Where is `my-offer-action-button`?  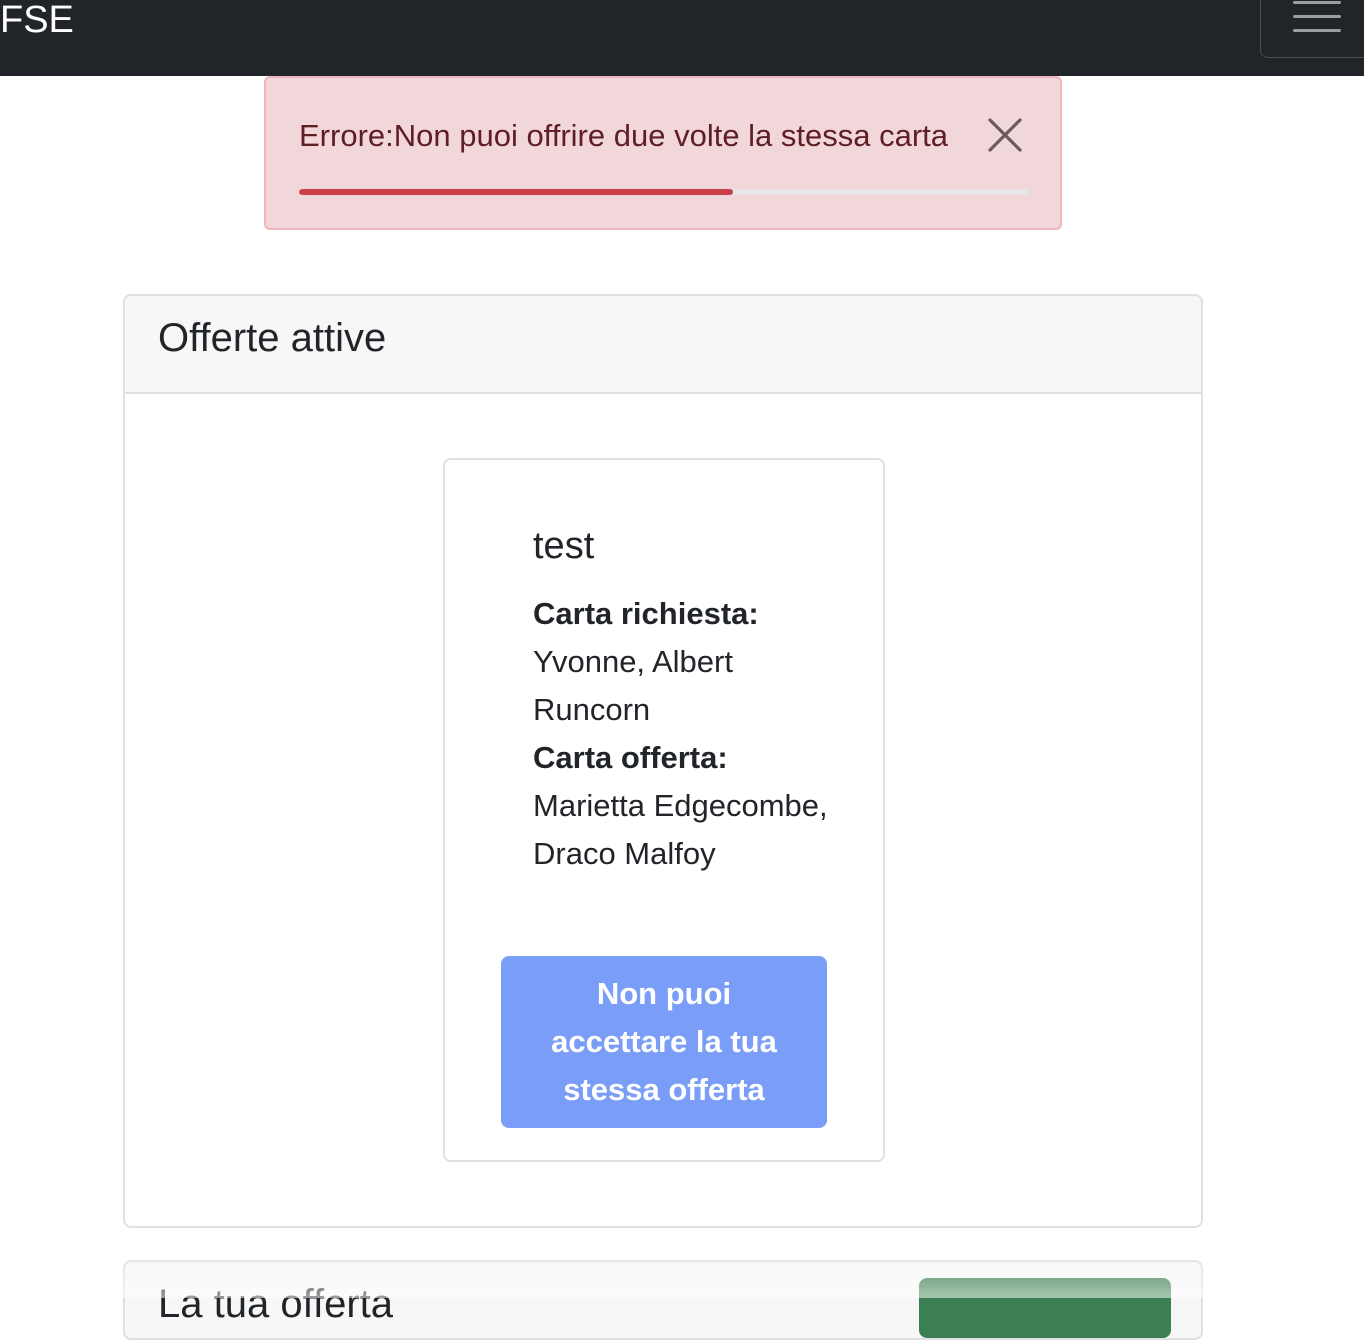 my-offer-action-button is located at coordinates (1045, 1308).